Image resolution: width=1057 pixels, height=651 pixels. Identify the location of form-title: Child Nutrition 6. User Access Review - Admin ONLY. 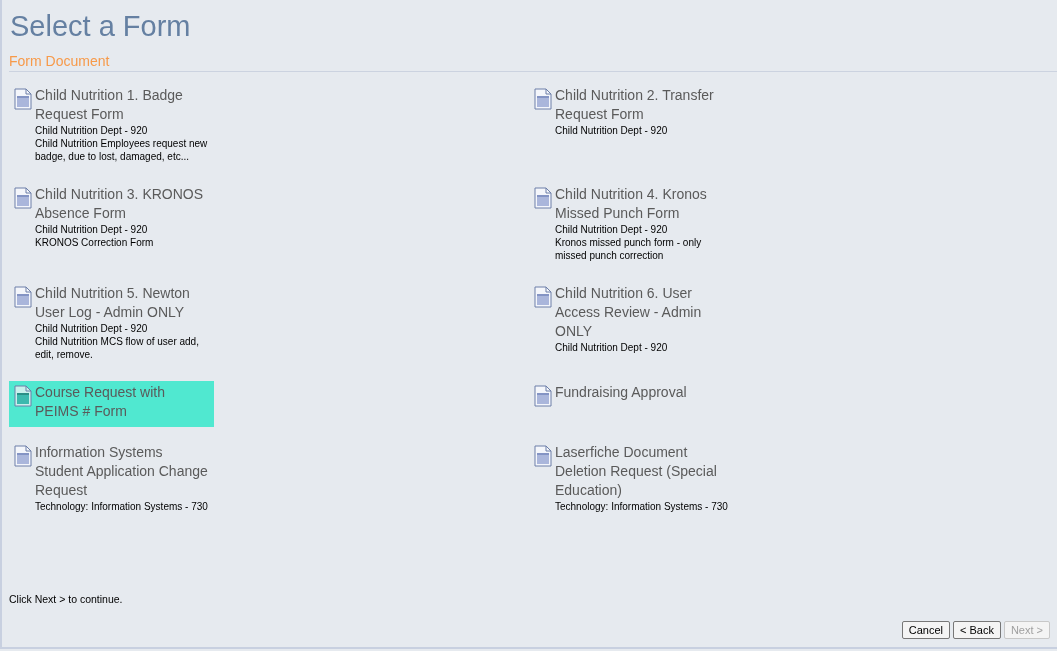
(629, 312).